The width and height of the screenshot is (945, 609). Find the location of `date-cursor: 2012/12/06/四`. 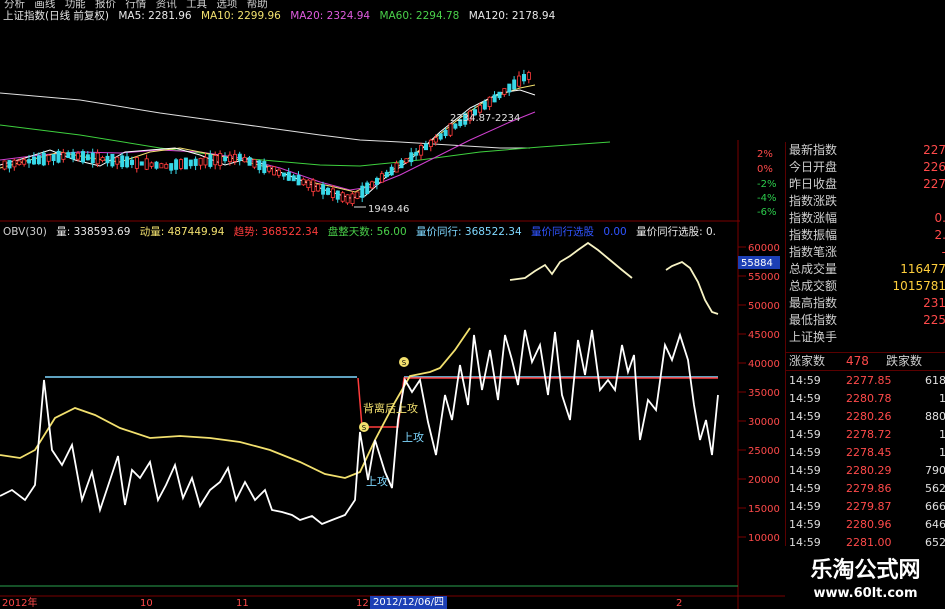

date-cursor: 2012/12/06/四 is located at coordinates (409, 602).